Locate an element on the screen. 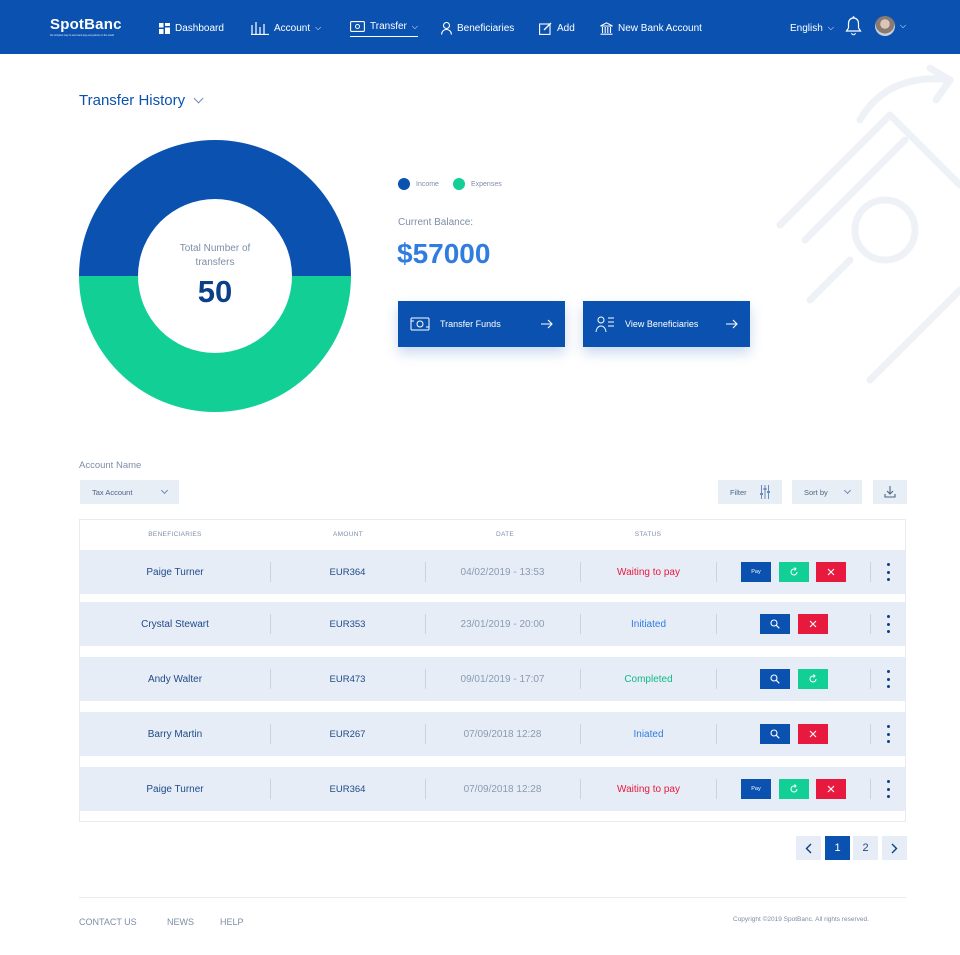 Image resolution: width=960 pixels, height=955 pixels. sort-by-select: Sort by is located at coordinates (827, 492).